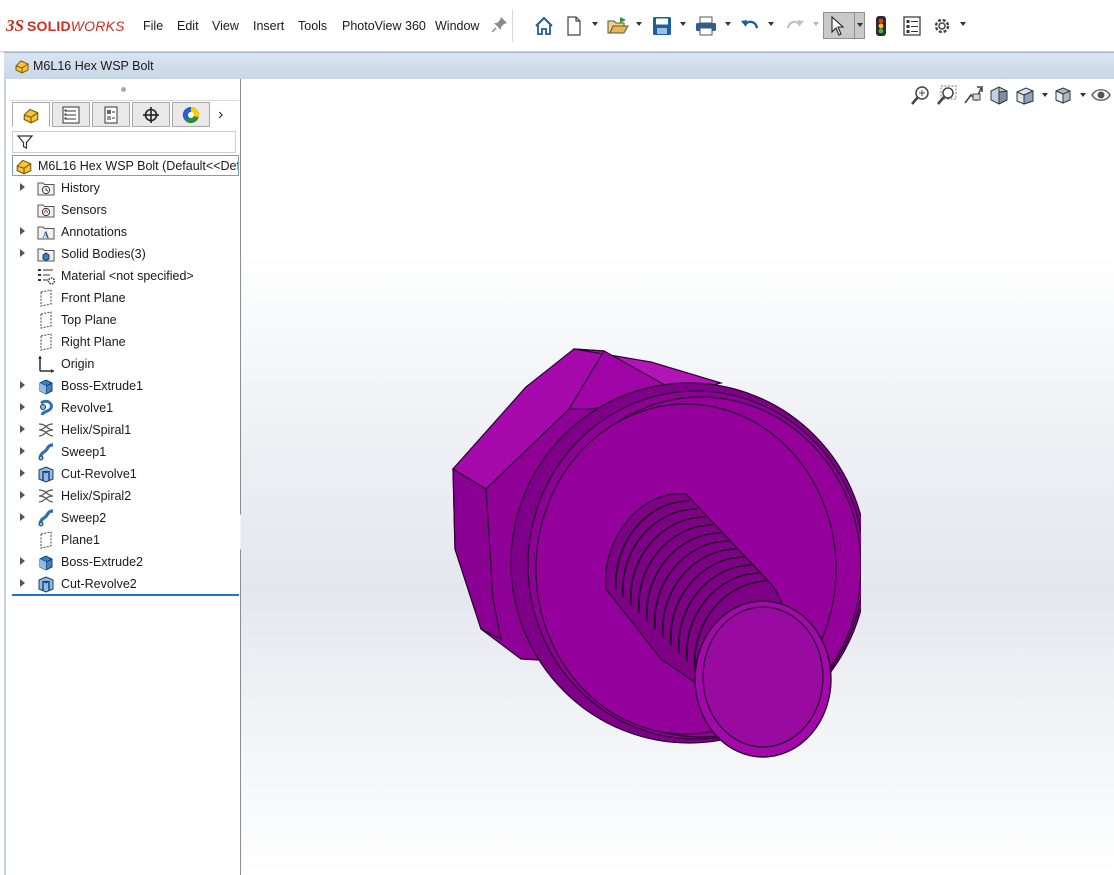 This screenshot has width=1114, height=875. Describe the element at coordinates (312, 26) in the screenshot. I see `menu-tools: Tools` at that location.